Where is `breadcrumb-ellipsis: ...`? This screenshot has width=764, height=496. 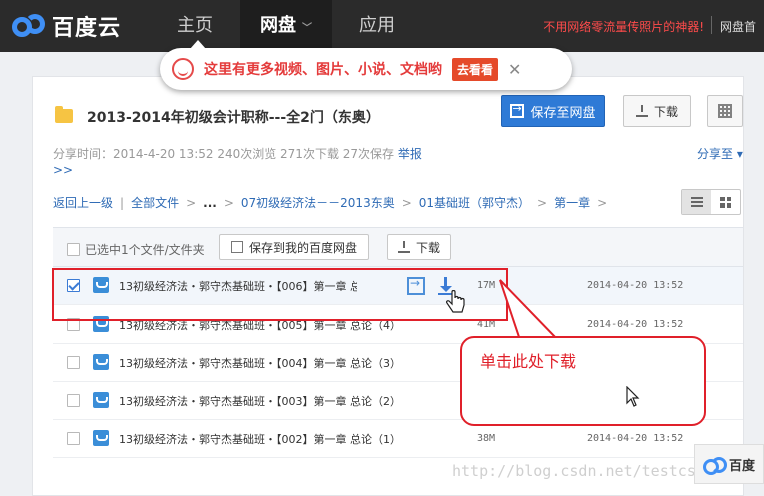 breadcrumb-ellipsis: ... is located at coordinates (210, 203).